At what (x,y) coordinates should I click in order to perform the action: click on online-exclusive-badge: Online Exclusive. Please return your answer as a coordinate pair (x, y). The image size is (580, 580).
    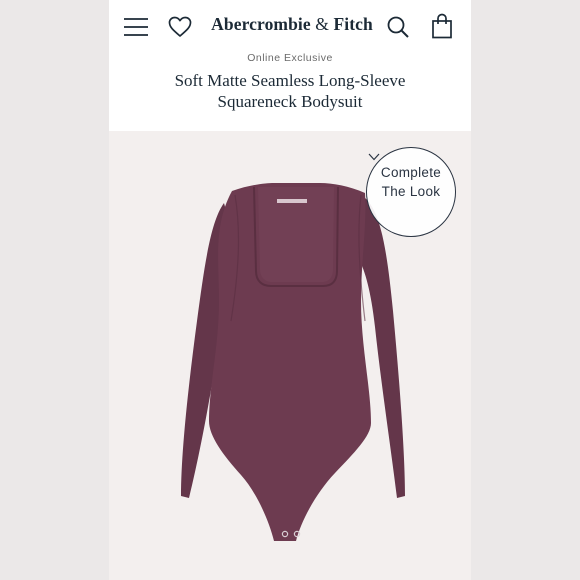
    Looking at the image, I should click on (290, 58).